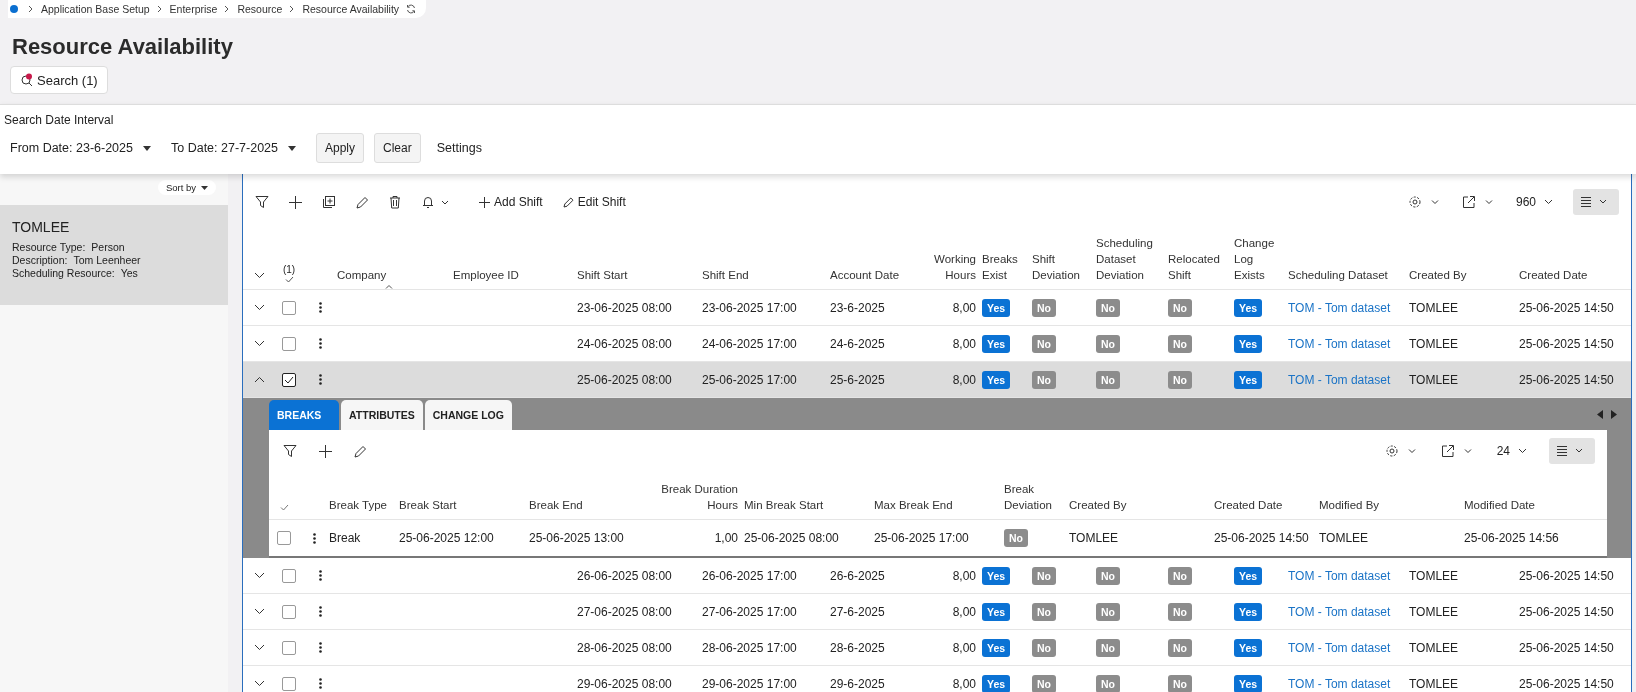  Describe the element at coordinates (459, 148) in the screenshot. I see `settings-button: Settings` at that location.